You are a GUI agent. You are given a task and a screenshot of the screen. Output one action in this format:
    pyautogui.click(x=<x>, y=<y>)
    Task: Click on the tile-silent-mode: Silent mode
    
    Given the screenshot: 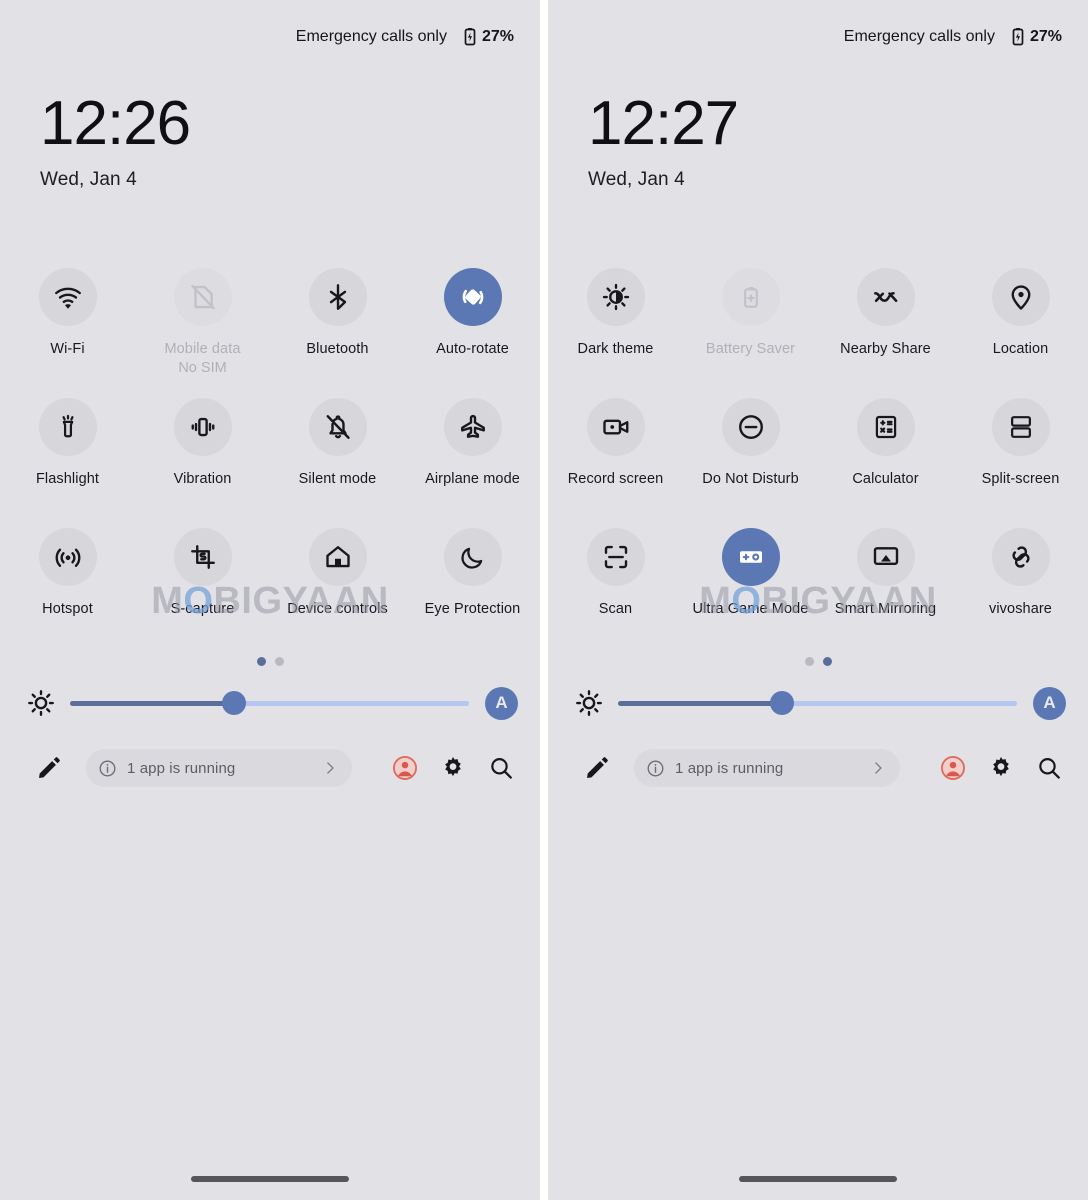 What is the action you would take?
    pyautogui.click(x=337, y=456)
    